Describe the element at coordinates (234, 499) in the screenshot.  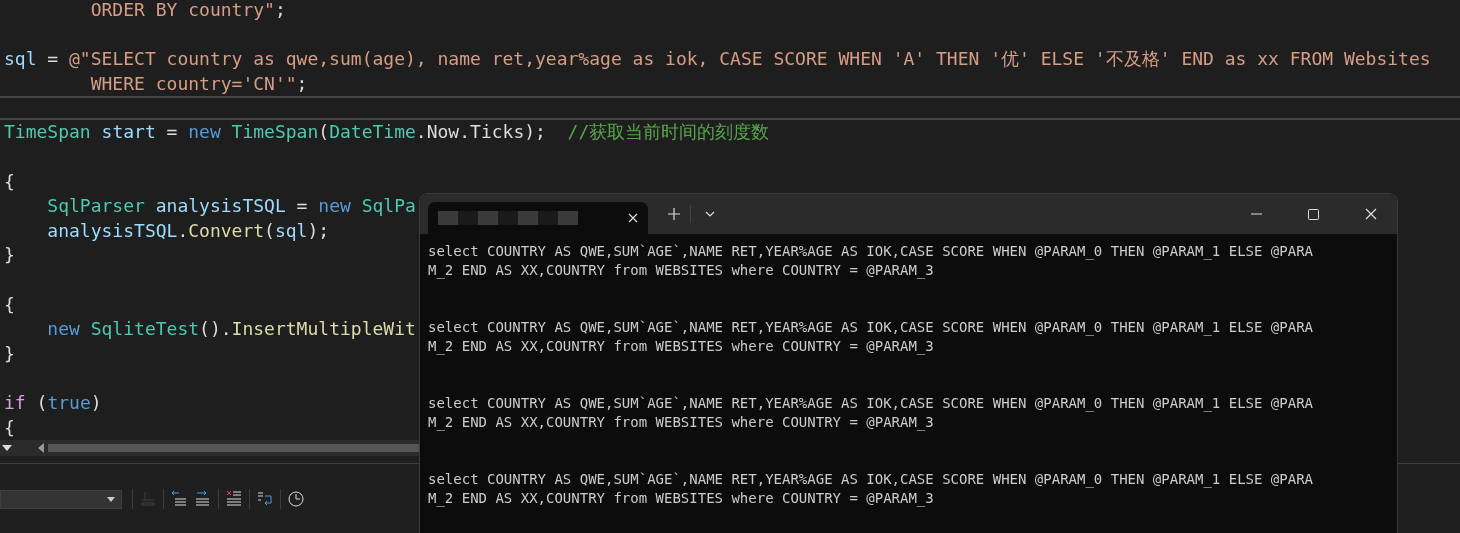
I see `clear-all-icon` at that location.